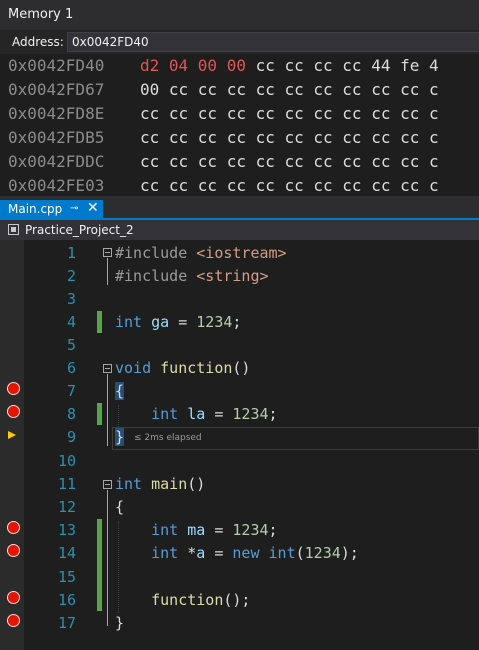 The image size is (479, 650). What do you see at coordinates (160, 322) in the screenshot?
I see `identifier: ga` at bounding box center [160, 322].